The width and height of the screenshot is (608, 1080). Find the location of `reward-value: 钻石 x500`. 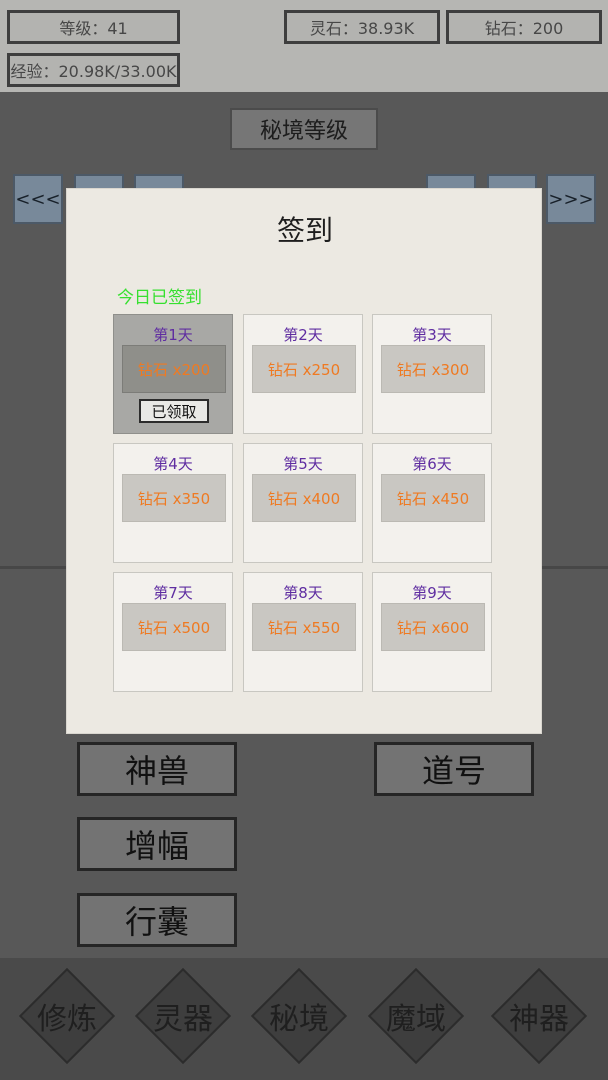

reward-value: 钻石 x500 is located at coordinates (174, 627).